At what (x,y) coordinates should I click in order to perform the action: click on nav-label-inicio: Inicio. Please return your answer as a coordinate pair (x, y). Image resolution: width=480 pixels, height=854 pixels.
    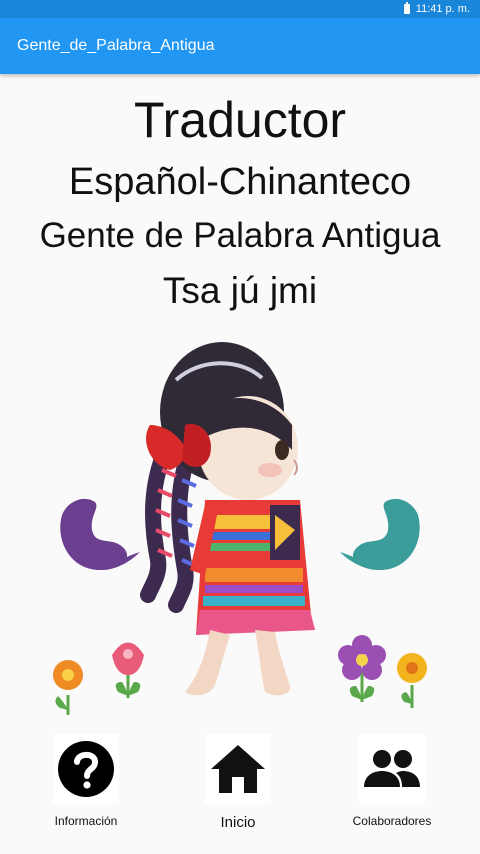
    Looking at the image, I should click on (238, 822).